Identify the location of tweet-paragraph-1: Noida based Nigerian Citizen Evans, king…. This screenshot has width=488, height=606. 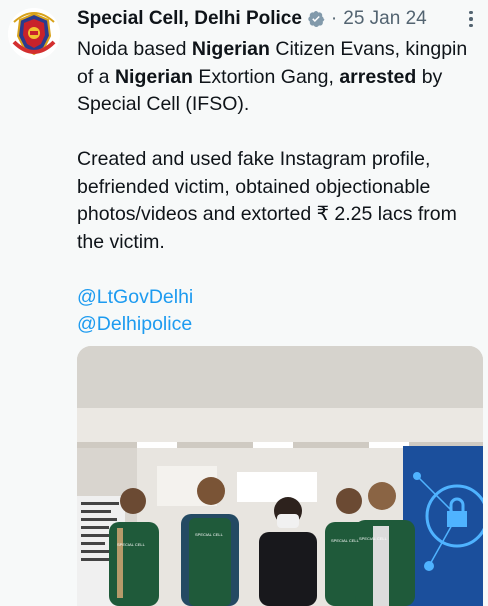
(272, 76).